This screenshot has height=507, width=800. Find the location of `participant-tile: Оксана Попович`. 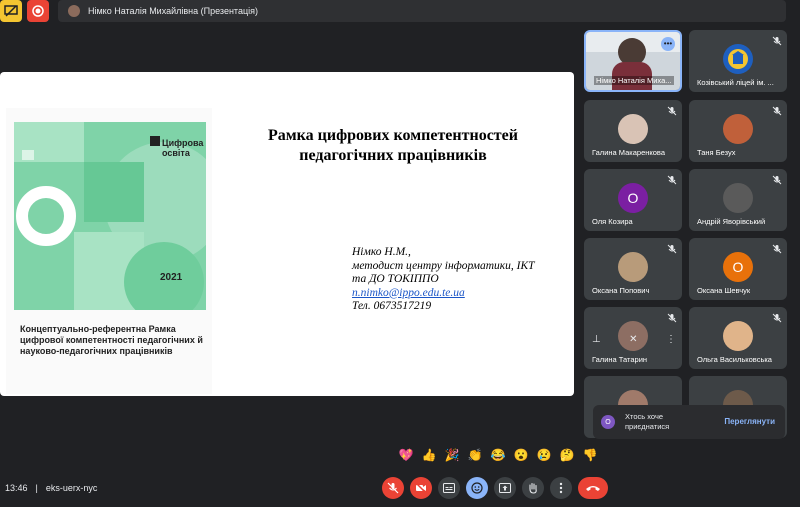

participant-tile: Оксана Попович is located at coordinates (633, 269).